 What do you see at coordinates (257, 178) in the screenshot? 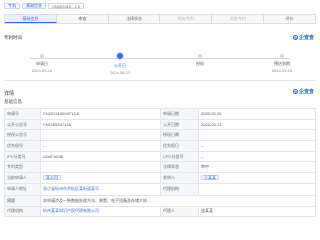
I see `field-value: 王某某` at bounding box center [257, 178].